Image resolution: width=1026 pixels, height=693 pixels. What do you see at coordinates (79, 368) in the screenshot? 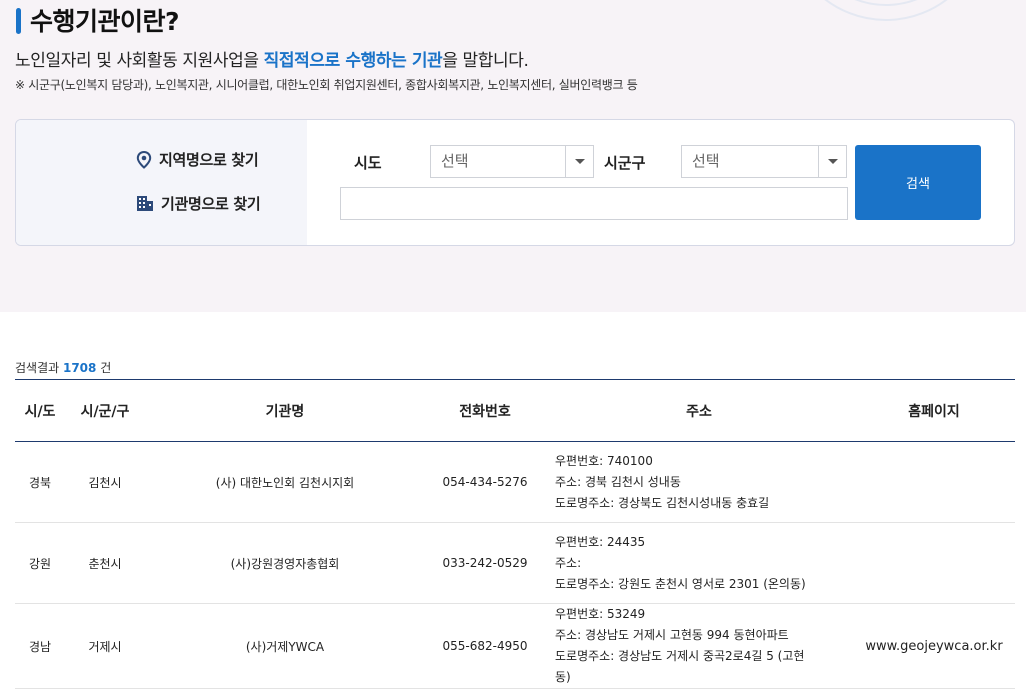
I see `result-count-number: 1708` at bounding box center [79, 368].